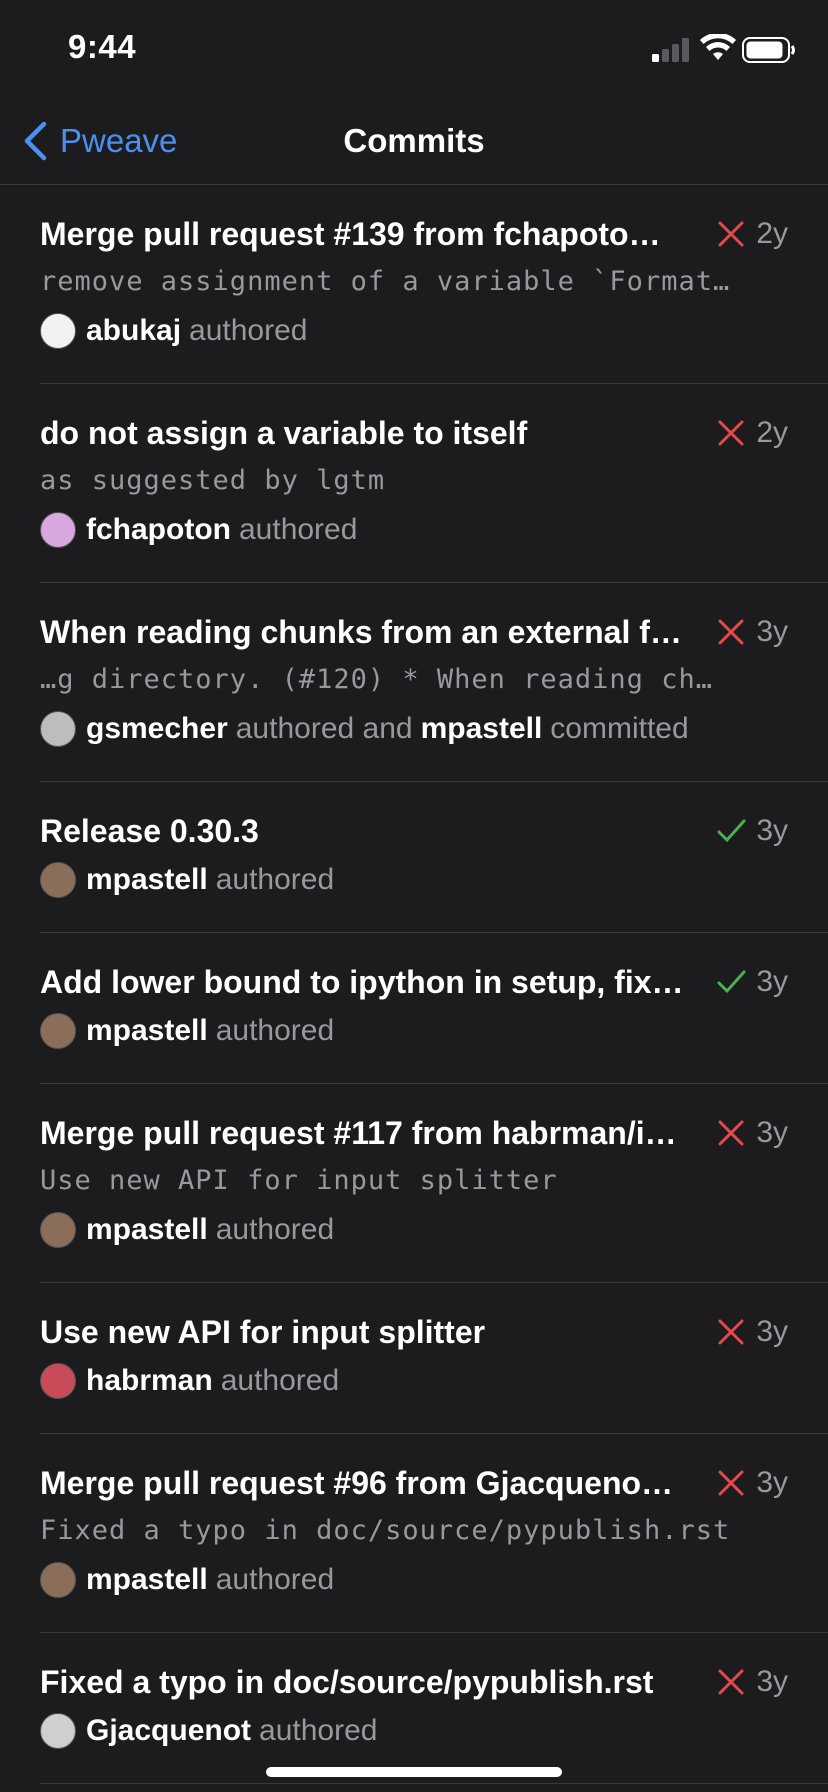  I want to click on commit-message: Fixed a typo in doc/source/pypublish.rst, so click(385, 1530).